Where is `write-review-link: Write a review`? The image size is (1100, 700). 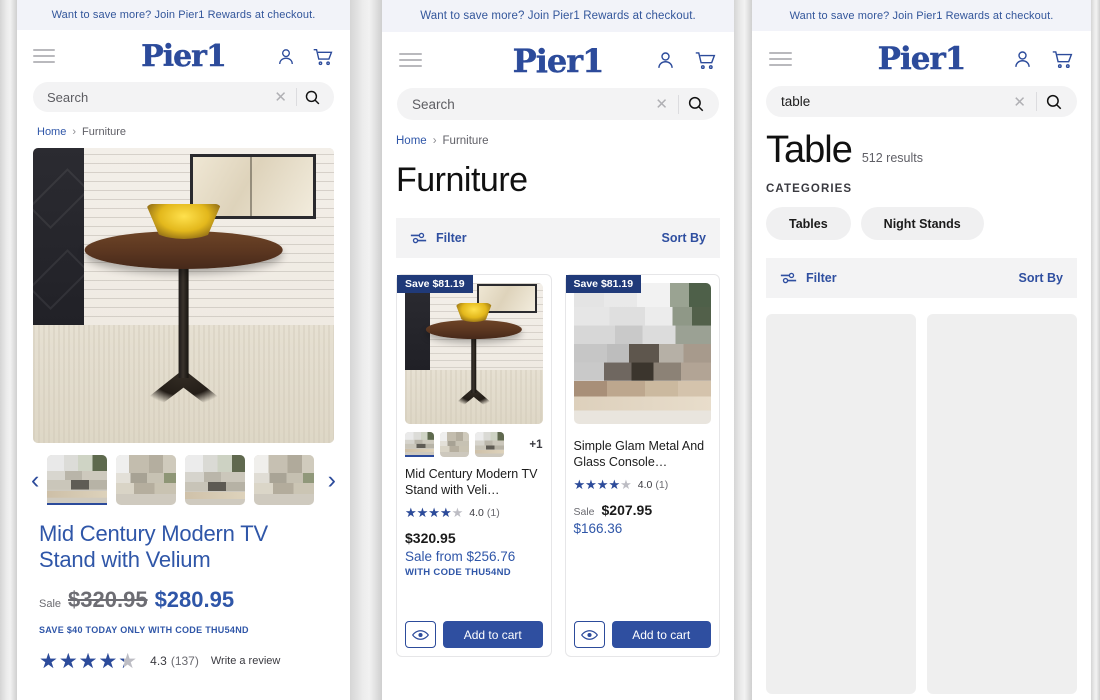 write-review-link: Write a review is located at coordinates (245, 661).